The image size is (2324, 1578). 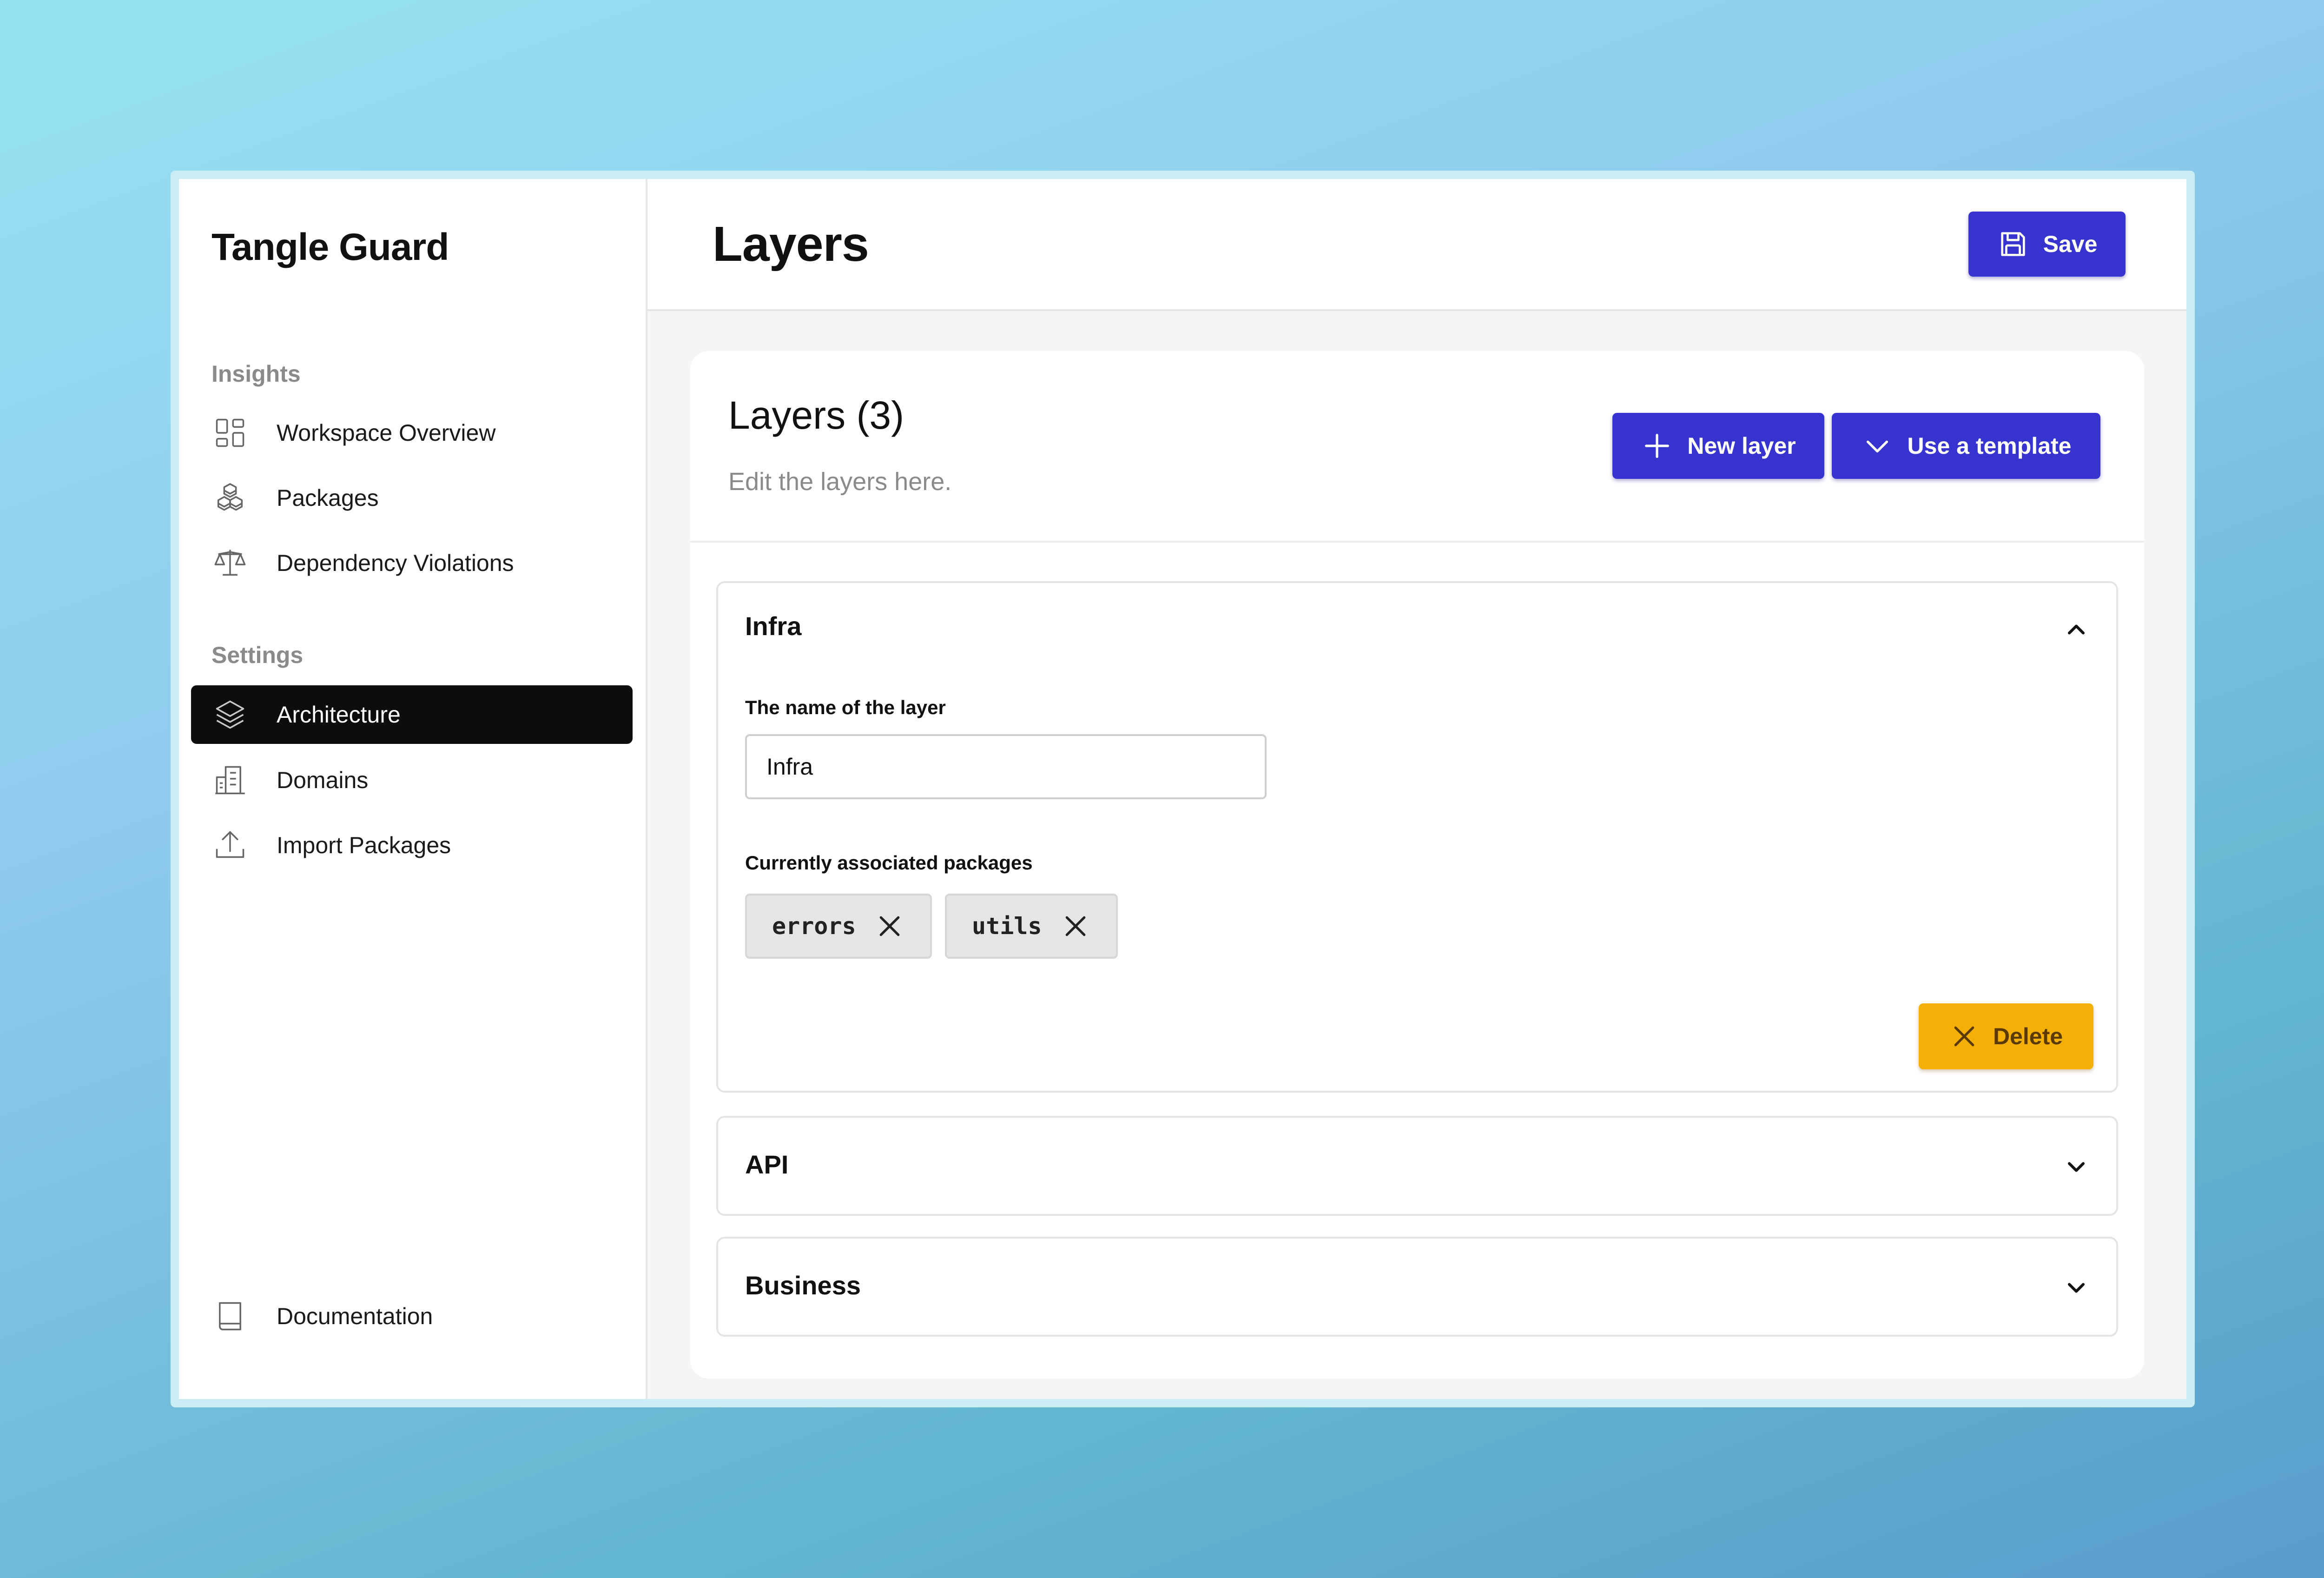 What do you see at coordinates (355, 1316) in the screenshot?
I see `sidebar-item-label: Documentation` at bounding box center [355, 1316].